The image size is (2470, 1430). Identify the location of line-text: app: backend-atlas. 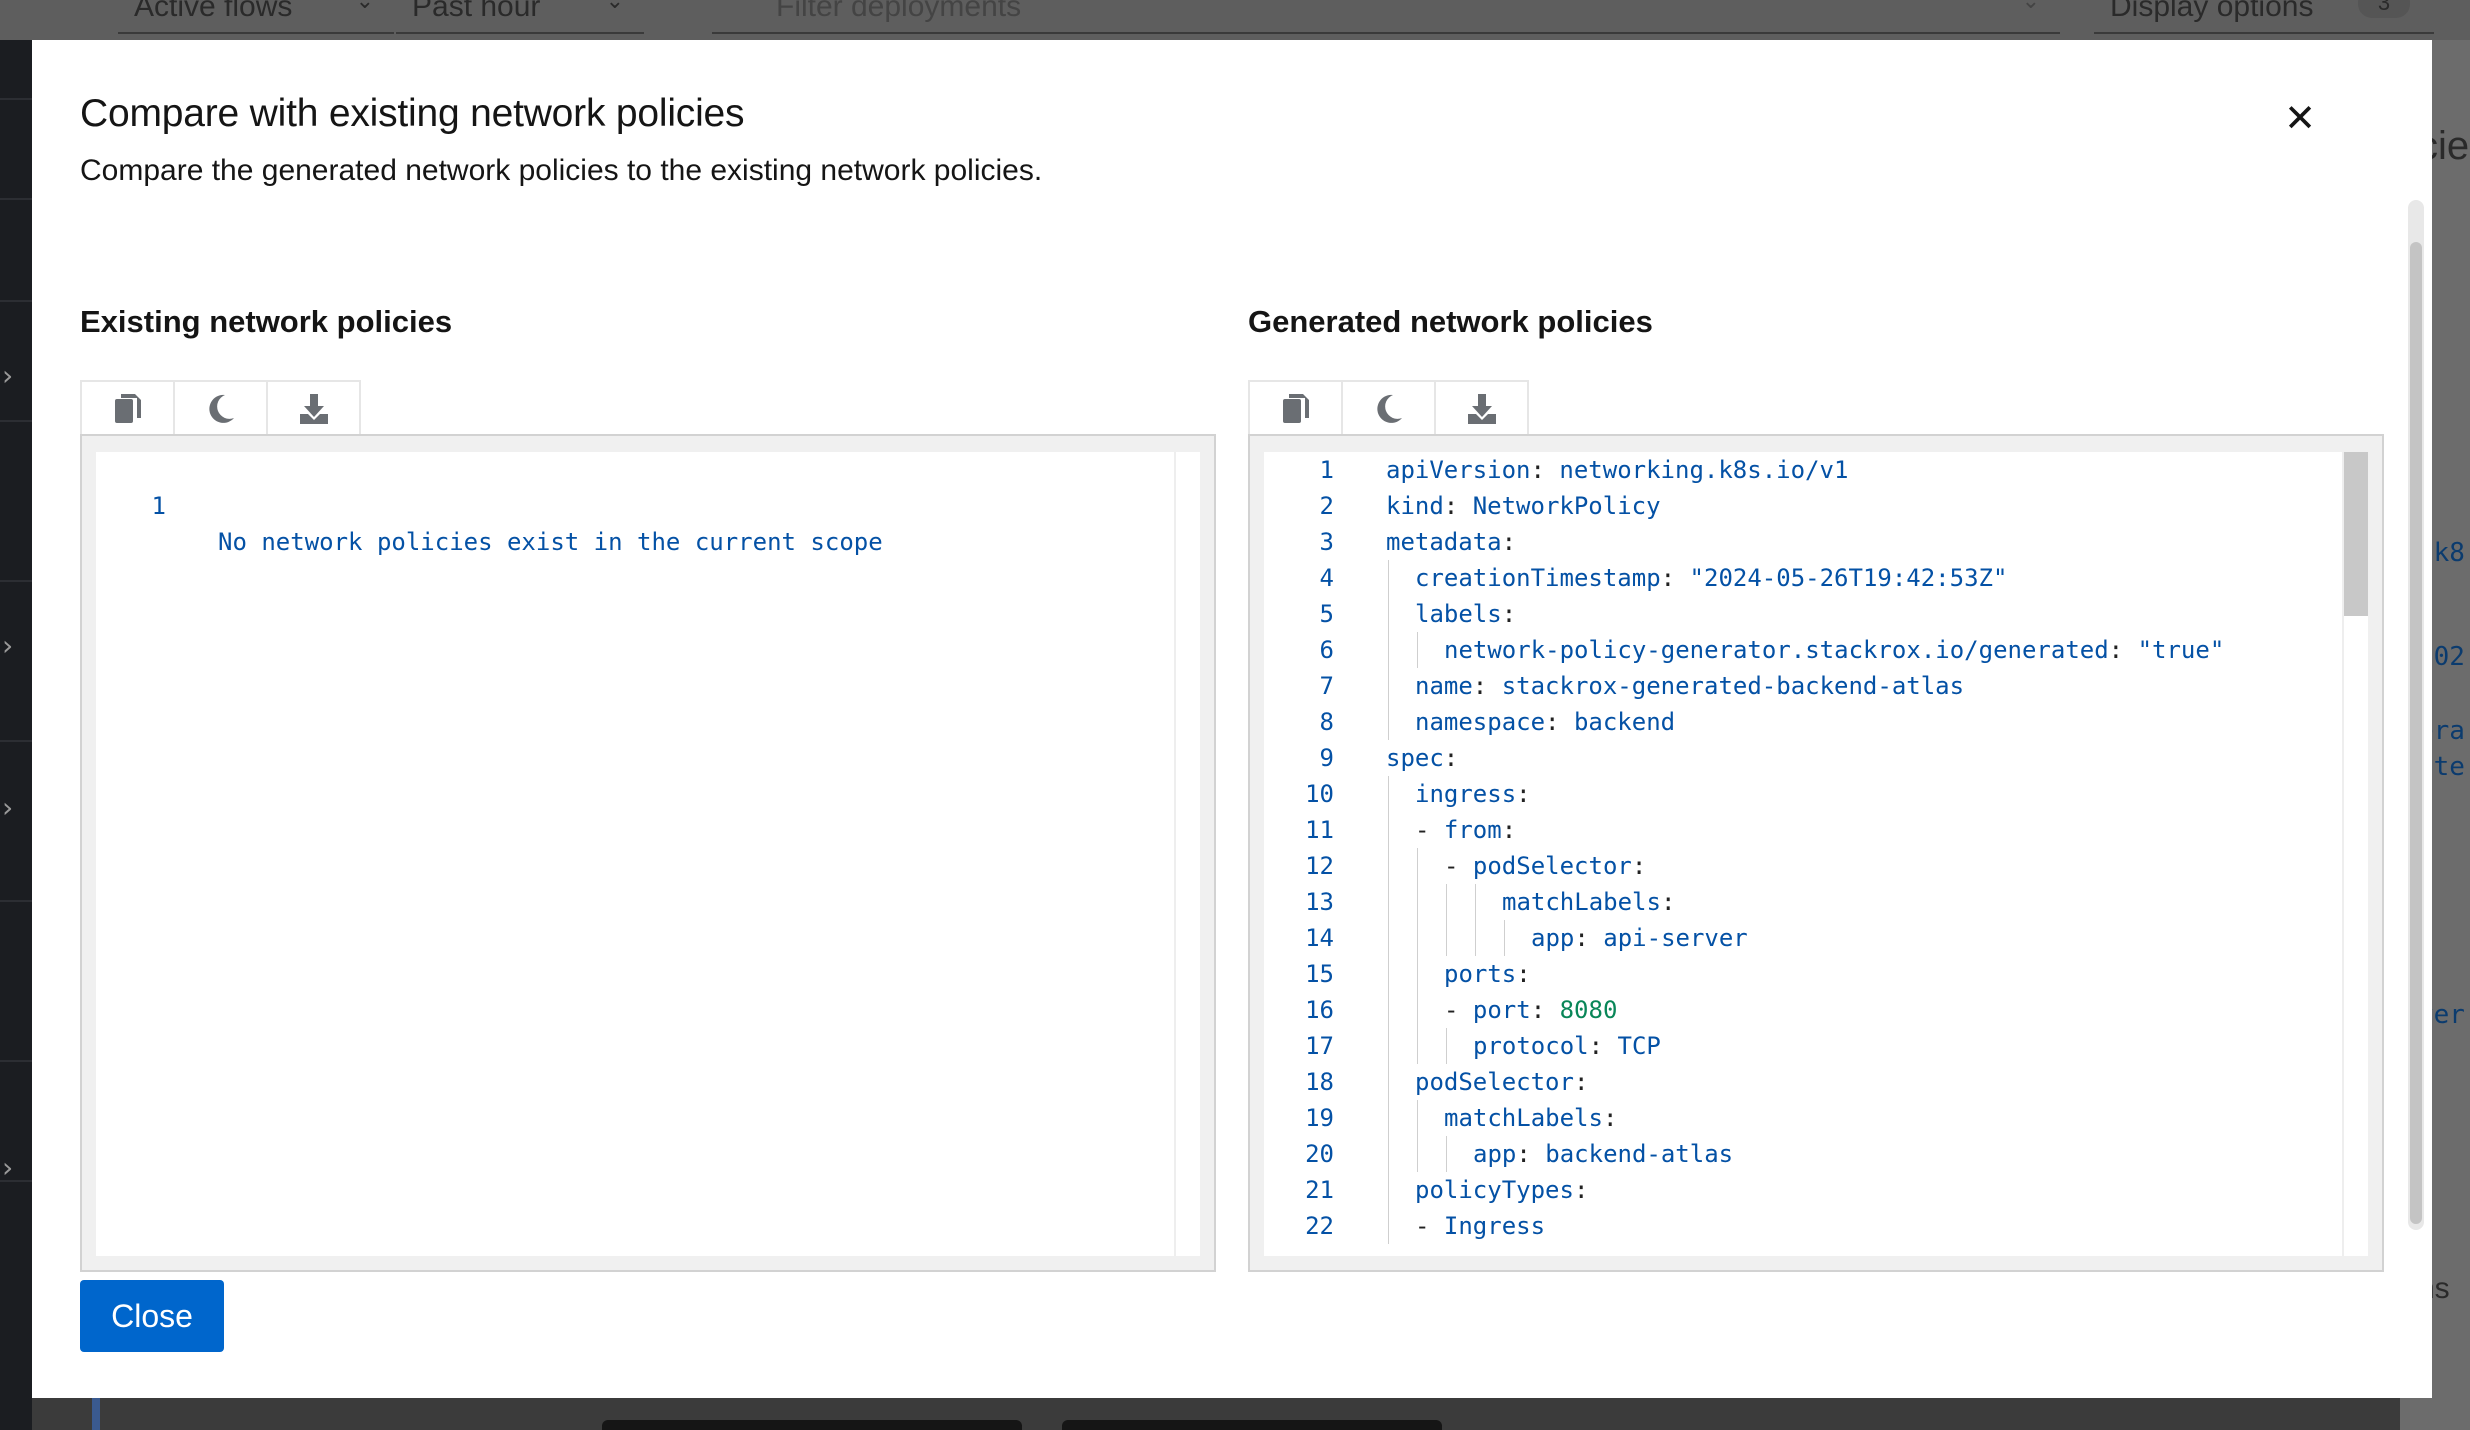
(1603, 1154).